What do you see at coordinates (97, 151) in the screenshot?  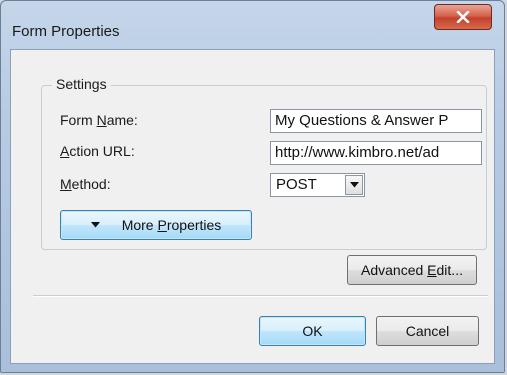 I see `action-url-label: Action URL:` at bounding box center [97, 151].